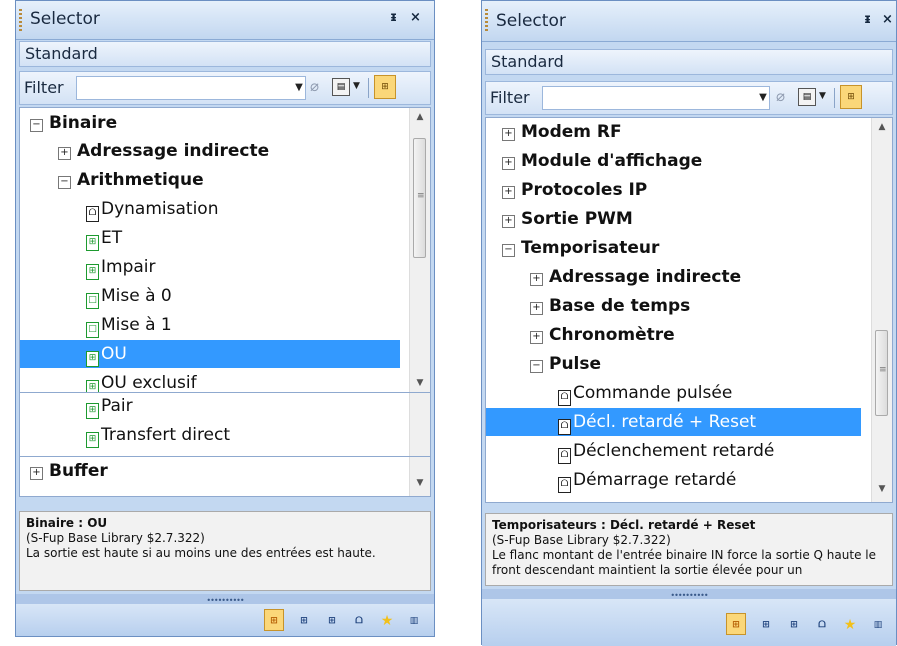  What do you see at coordinates (73, 123) in the screenshot?
I see `tree-node: − Binaire` at bounding box center [73, 123].